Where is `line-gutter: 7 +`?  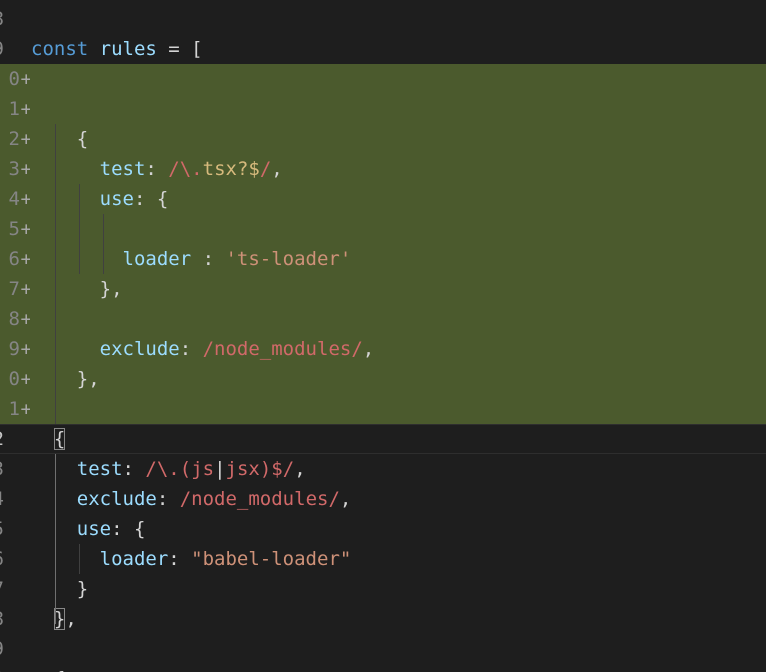 line-gutter: 7 + is located at coordinates (15, 289).